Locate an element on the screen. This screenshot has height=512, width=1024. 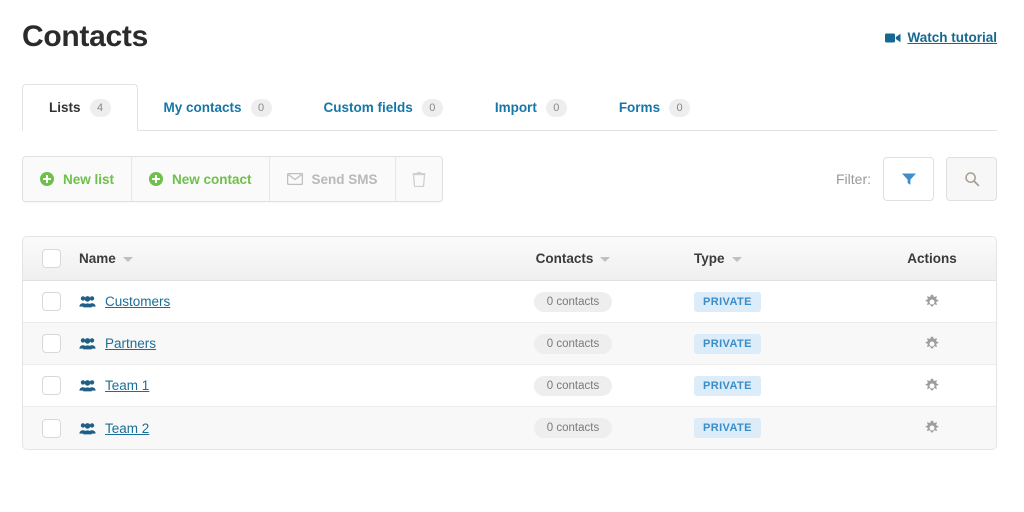
list-name-link: Partners is located at coordinates (130, 343).